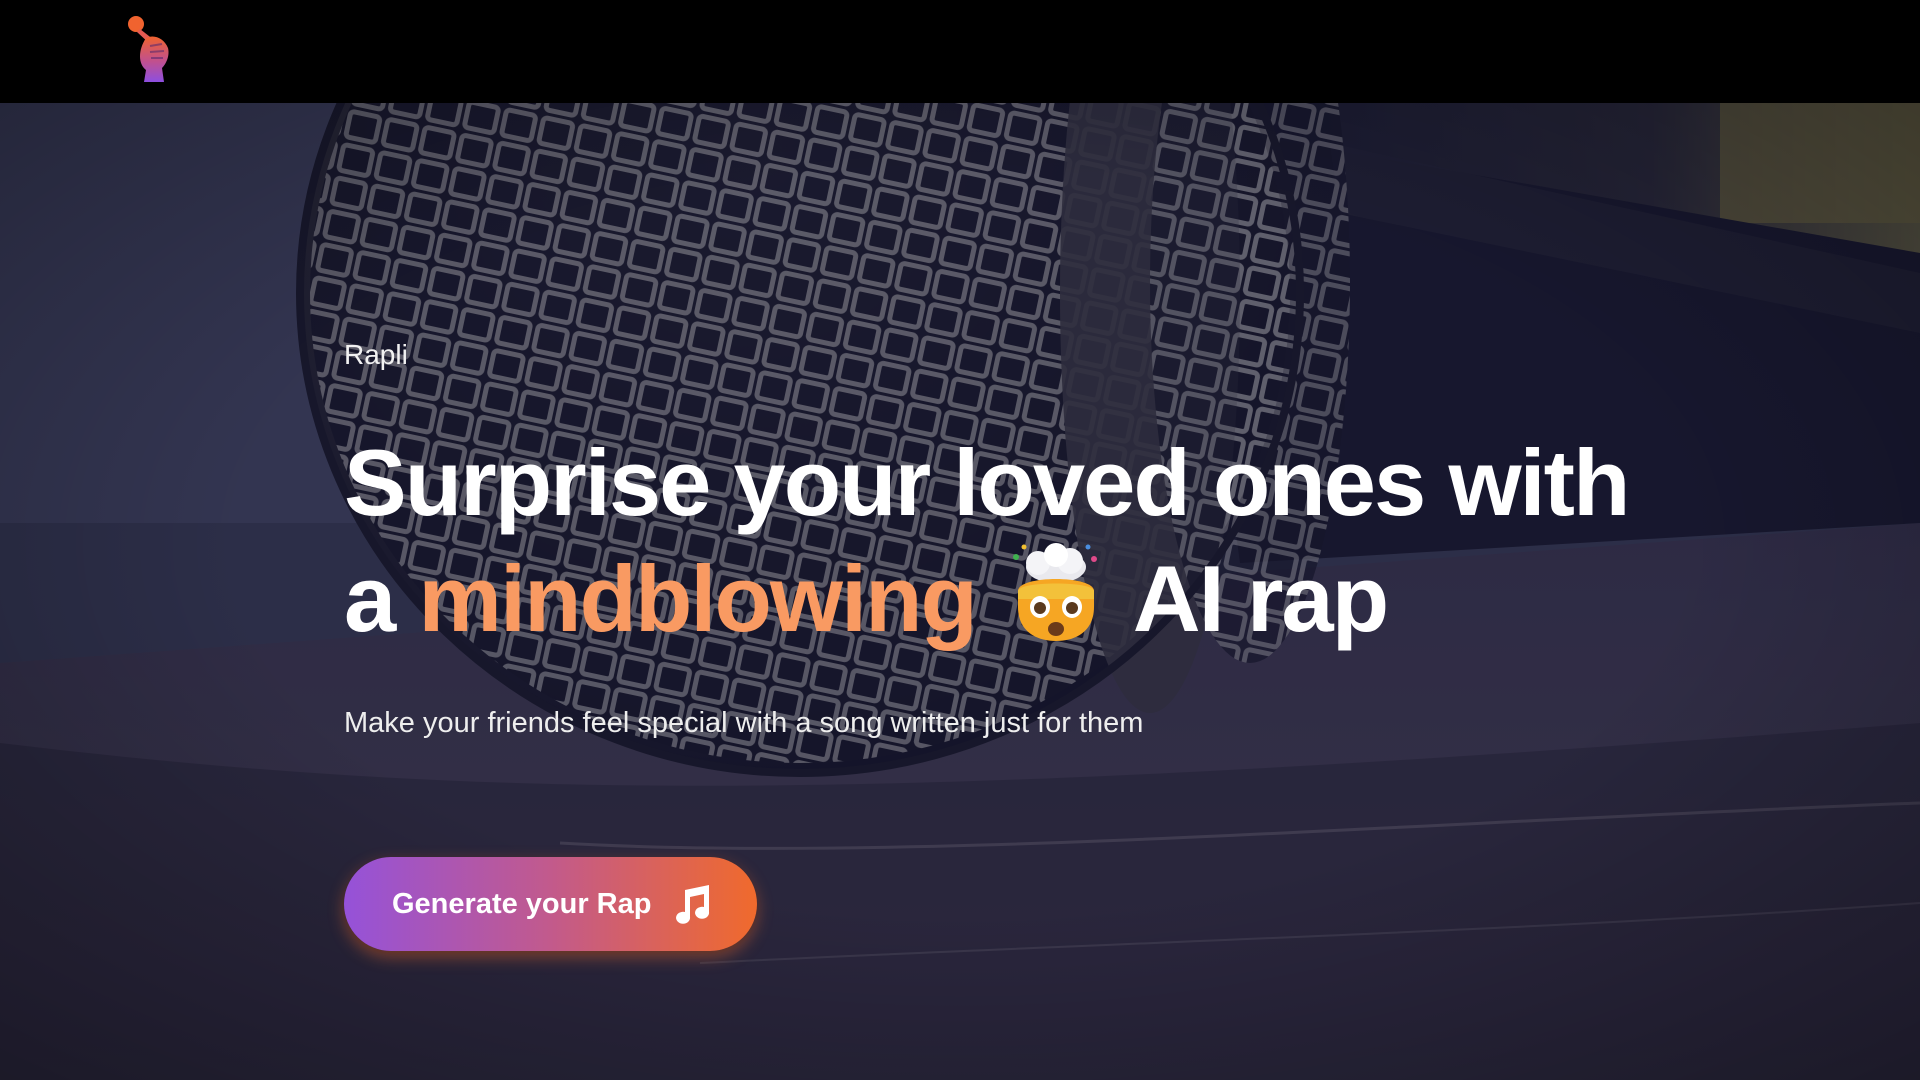 The image size is (1920, 1080). What do you see at coordinates (987, 482) in the screenshot?
I see `headline-line1: Surprise your loved ones with` at bounding box center [987, 482].